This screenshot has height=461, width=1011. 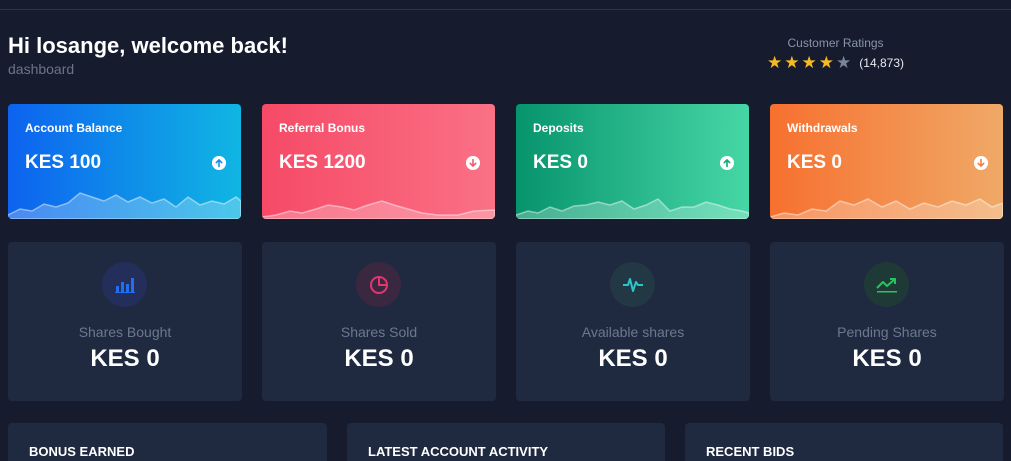 What do you see at coordinates (63, 162) in the screenshot?
I see `card-value: KES 100` at bounding box center [63, 162].